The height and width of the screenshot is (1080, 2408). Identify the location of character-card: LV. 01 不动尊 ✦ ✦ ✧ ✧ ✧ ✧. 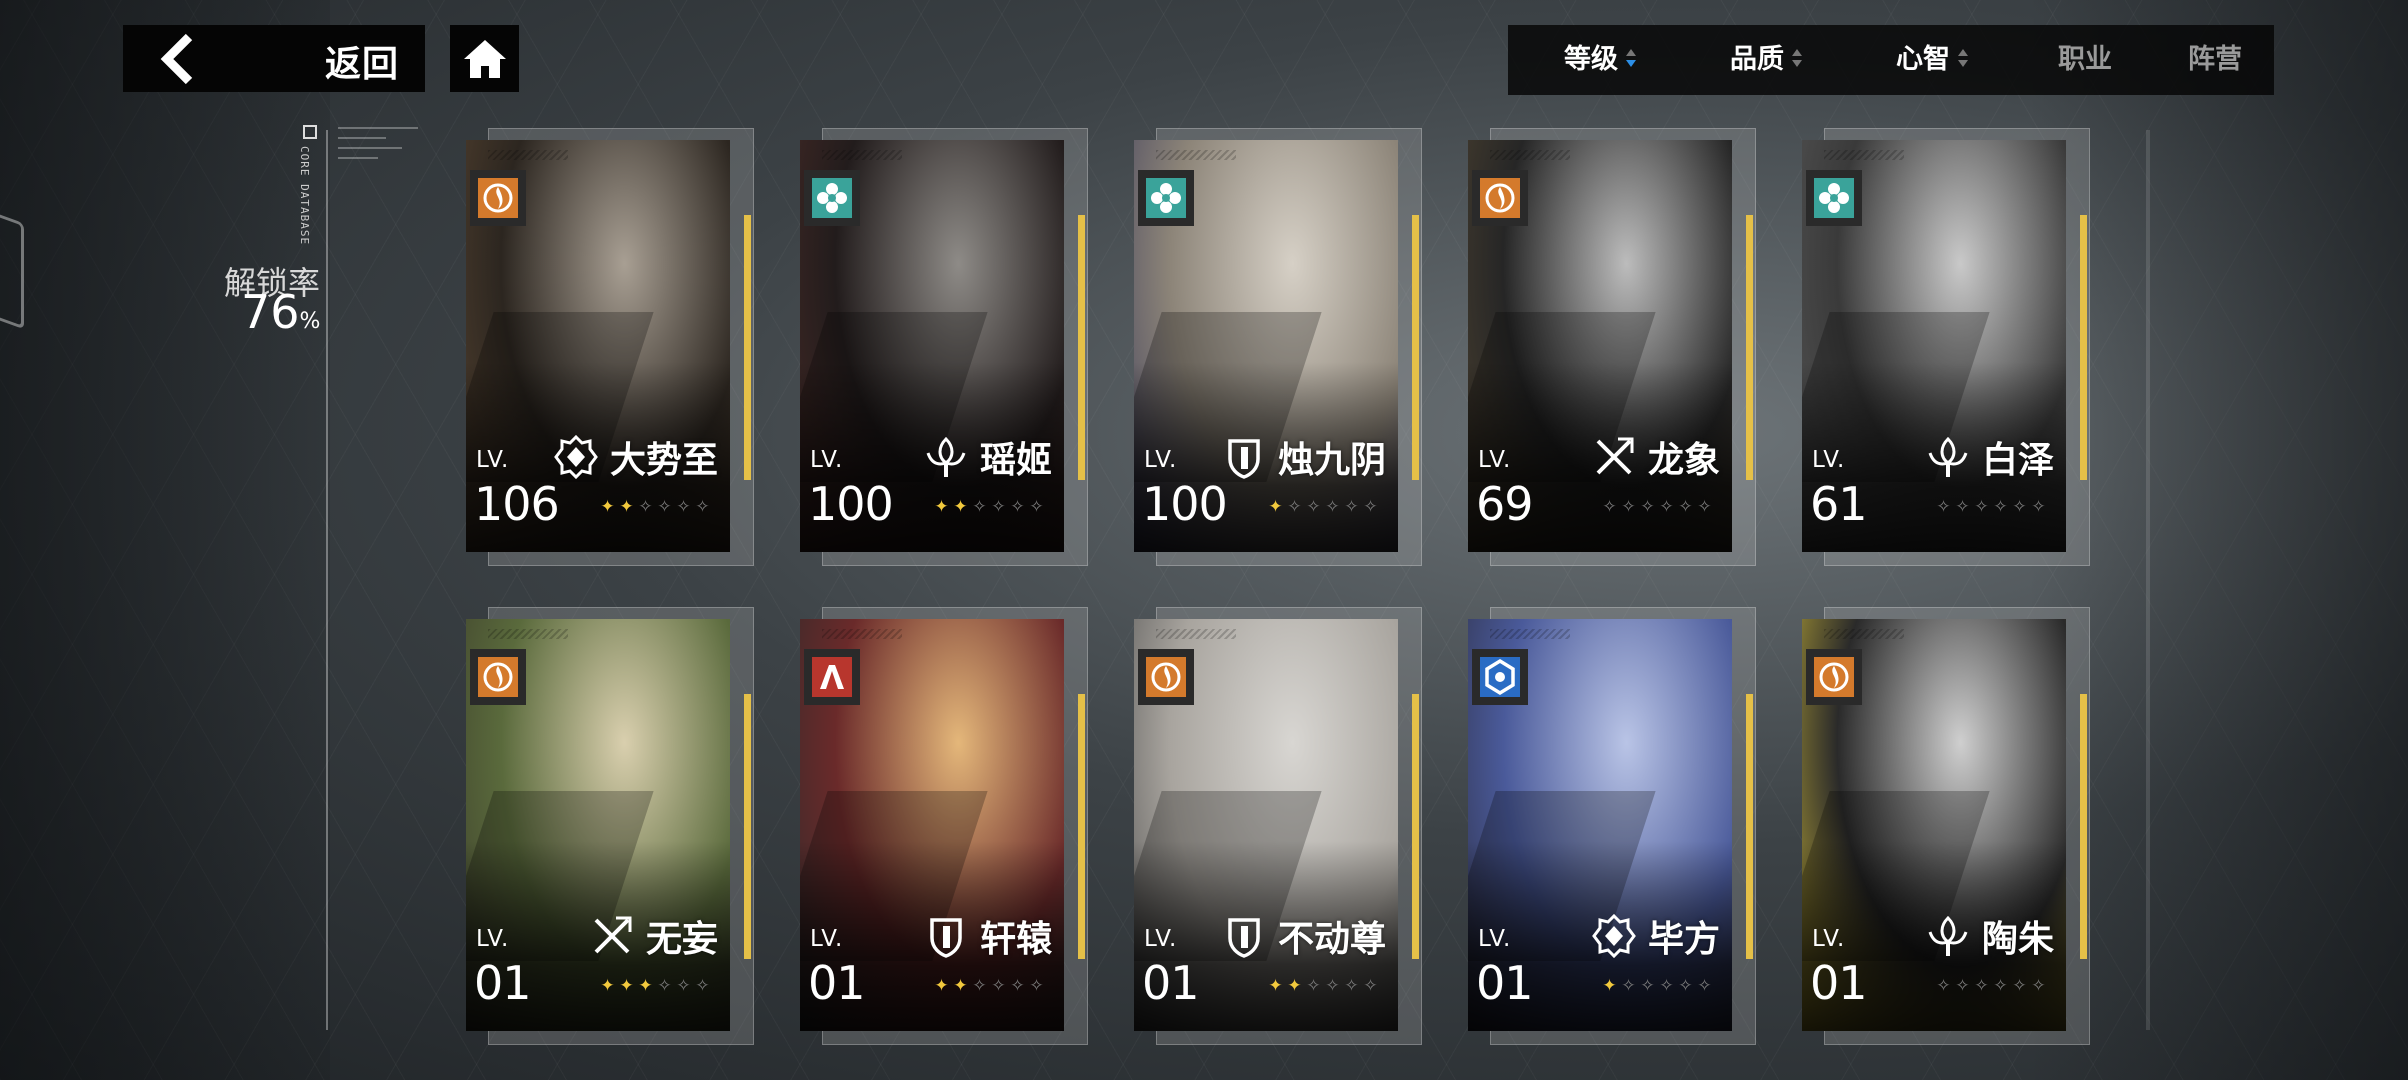
(1278, 826).